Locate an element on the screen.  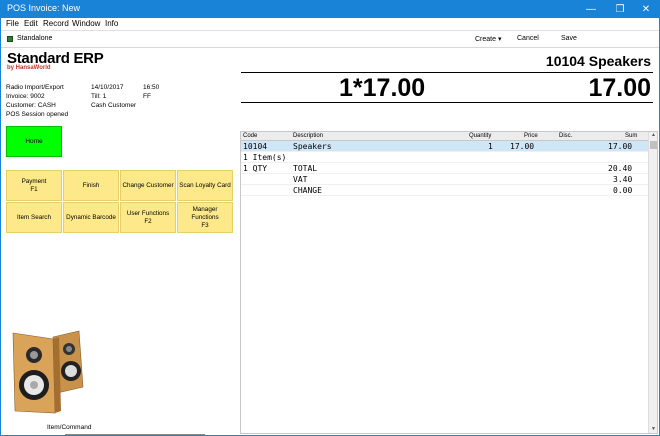
scan-loyalty-card-label: Scan Loyalty Card is located at coordinates (205, 185).